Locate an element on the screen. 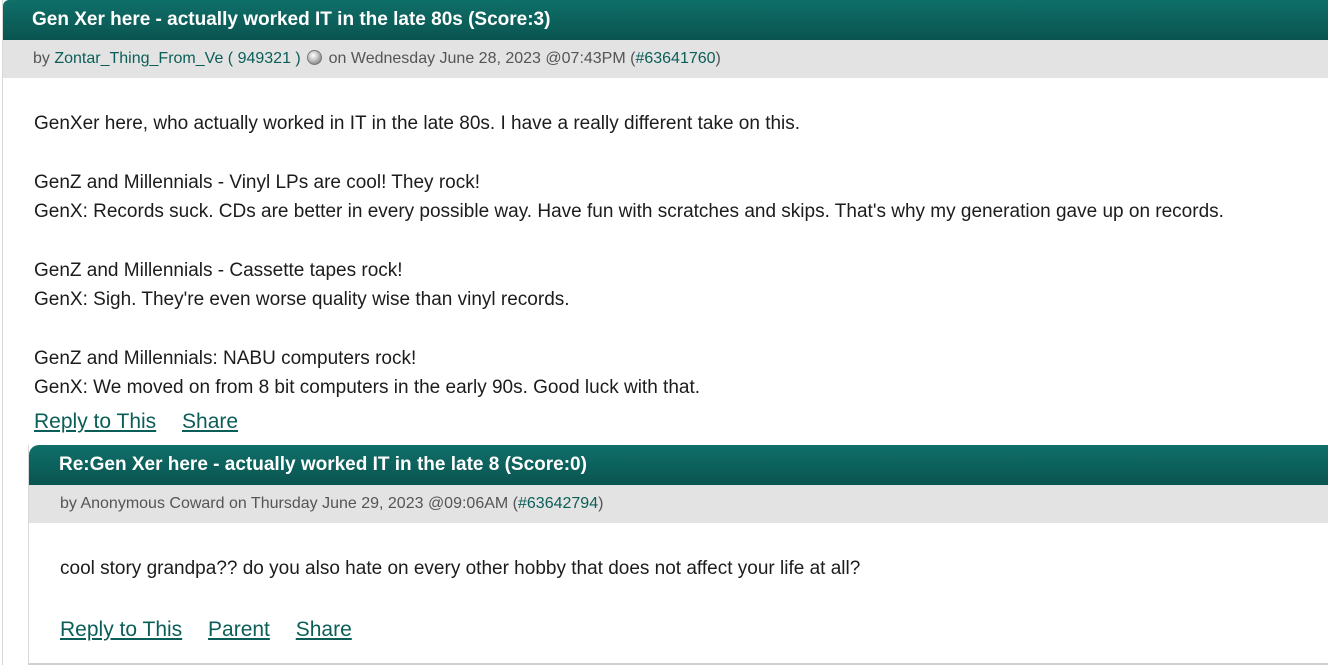 The width and height of the screenshot is (1328, 665). reply-share-link: Share is located at coordinates (324, 629).